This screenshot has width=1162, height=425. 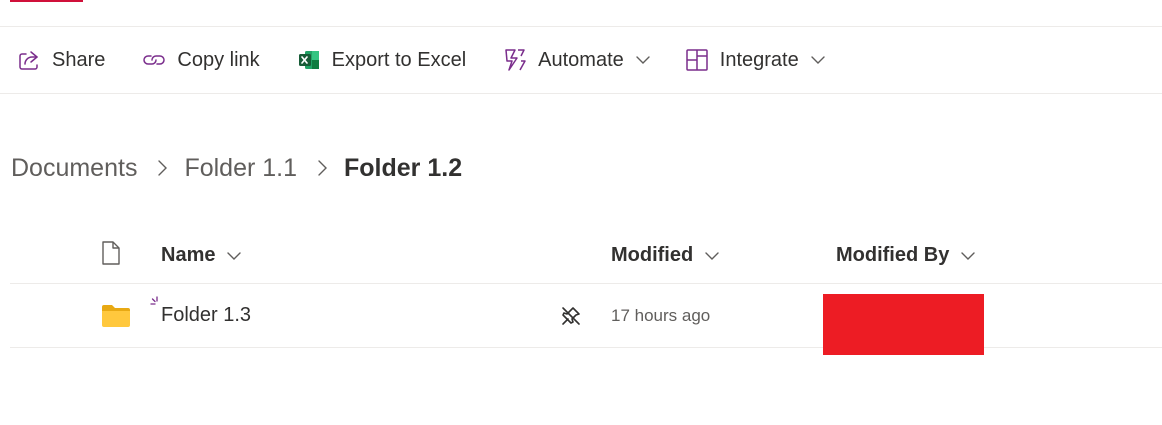 What do you see at coordinates (240, 168) in the screenshot?
I see `breadcrumb-item-folder-1-1: Folder 1.1` at bounding box center [240, 168].